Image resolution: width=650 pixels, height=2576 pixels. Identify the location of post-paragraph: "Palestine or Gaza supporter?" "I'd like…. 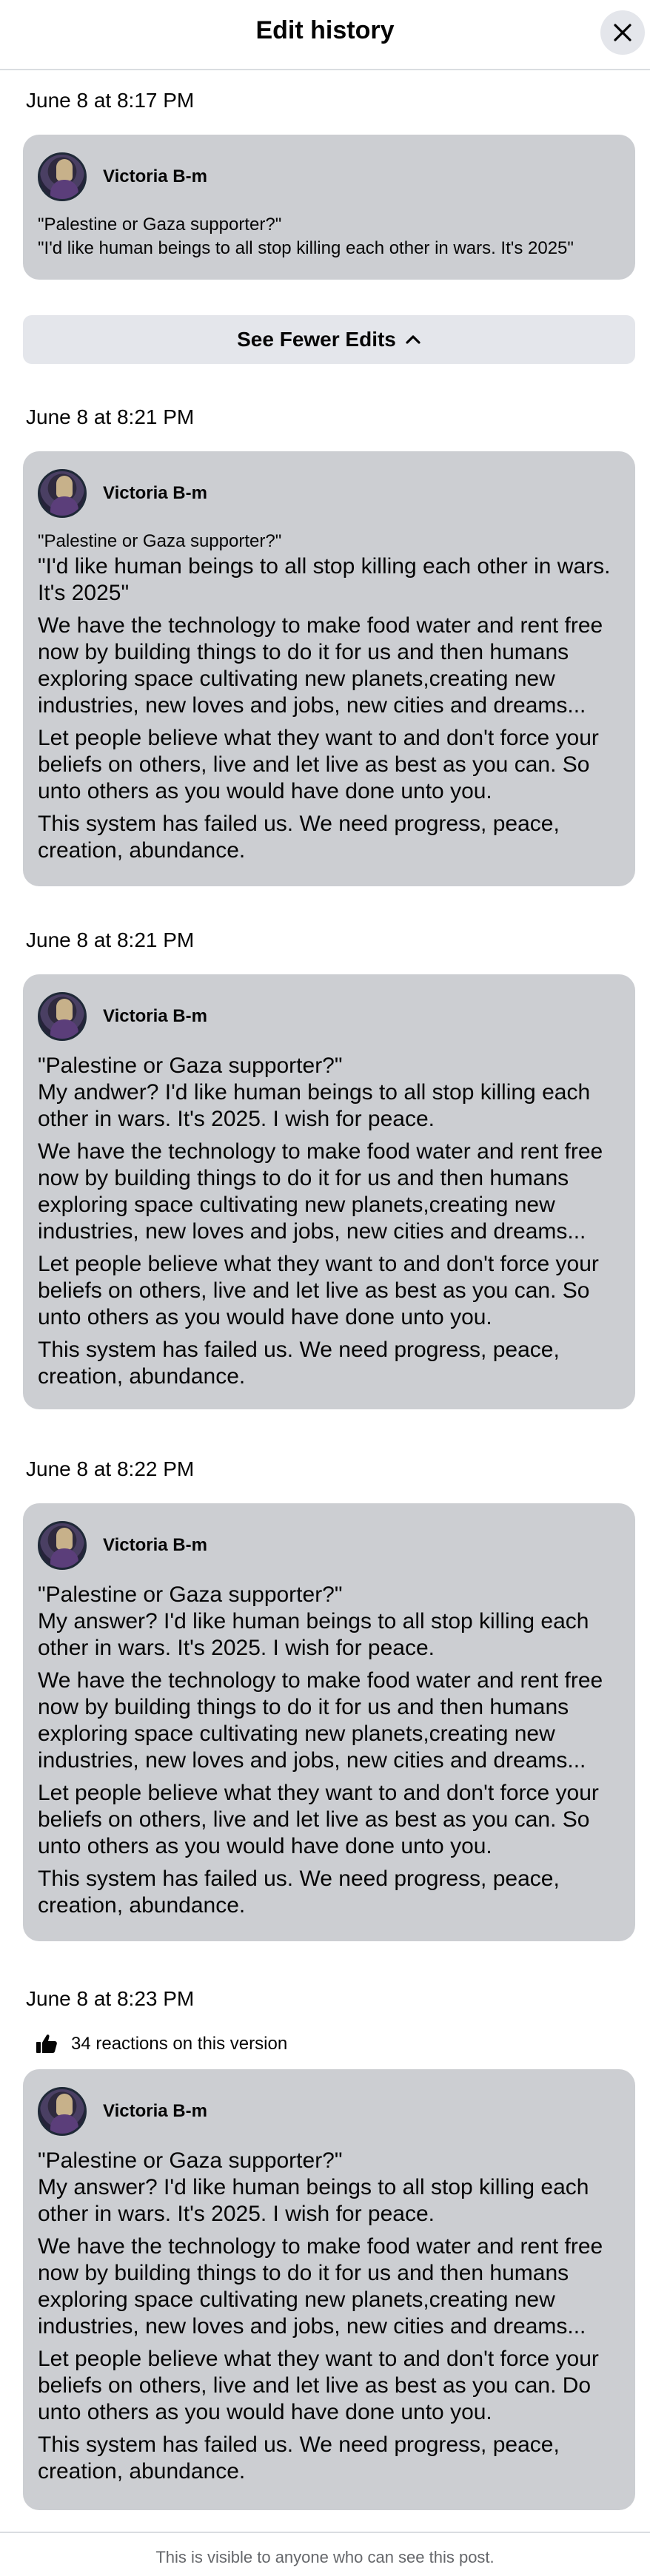
(306, 236).